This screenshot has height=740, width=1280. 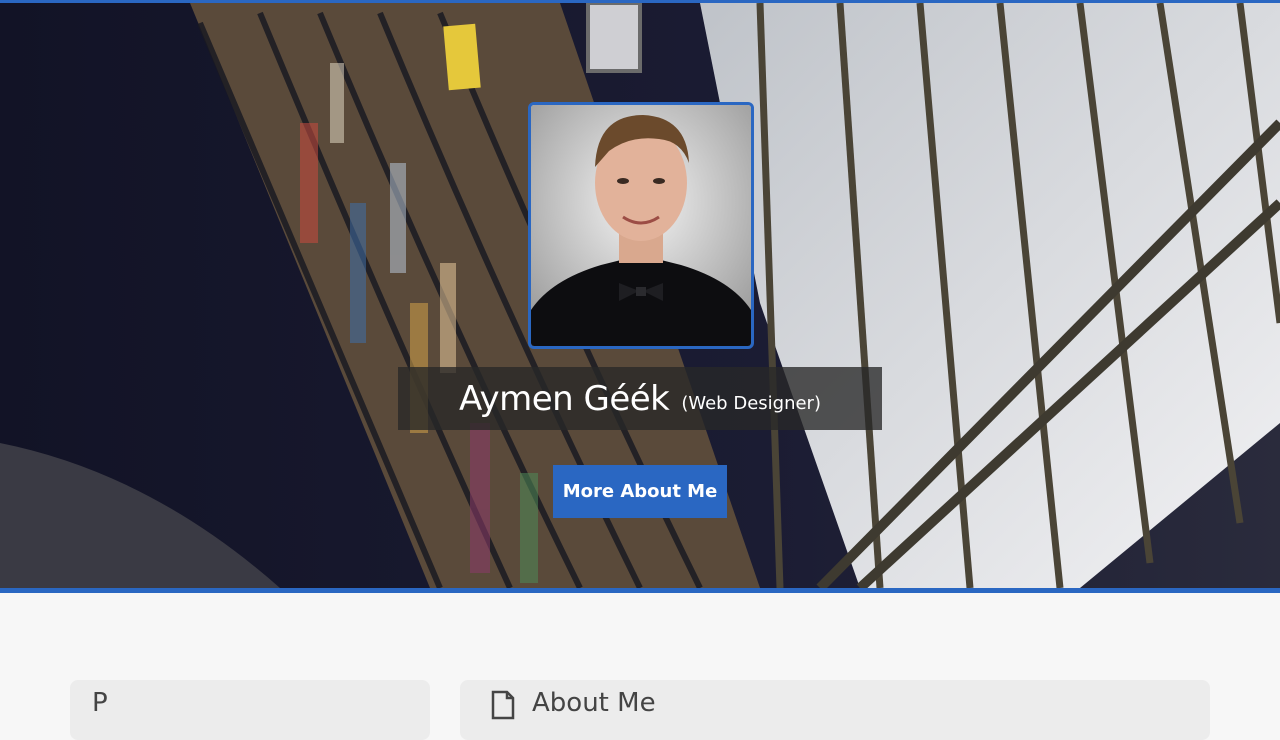 I want to click on more-about-me-button: More About Me, so click(x=640, y=491).